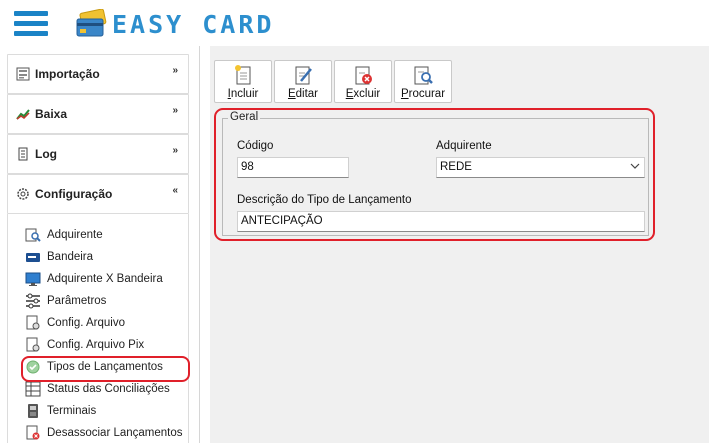 Image resolution: width=709 pixels, height=443 pixels. I want to click on sidebar-item-tipos-de-lancamentos: Tipos de Lançamentos, so click(99, 369).